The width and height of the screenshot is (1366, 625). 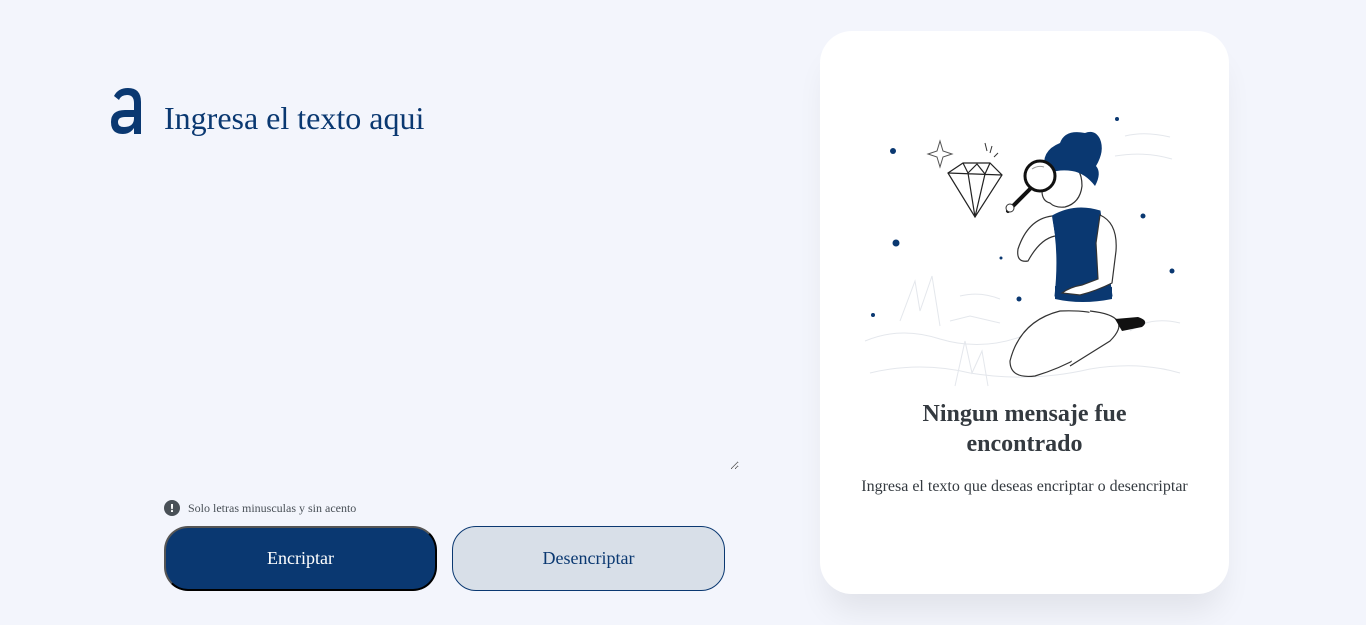 I want to click on hint: ! Solo letras minusculas y sin acento, so click(x=260, y=508).